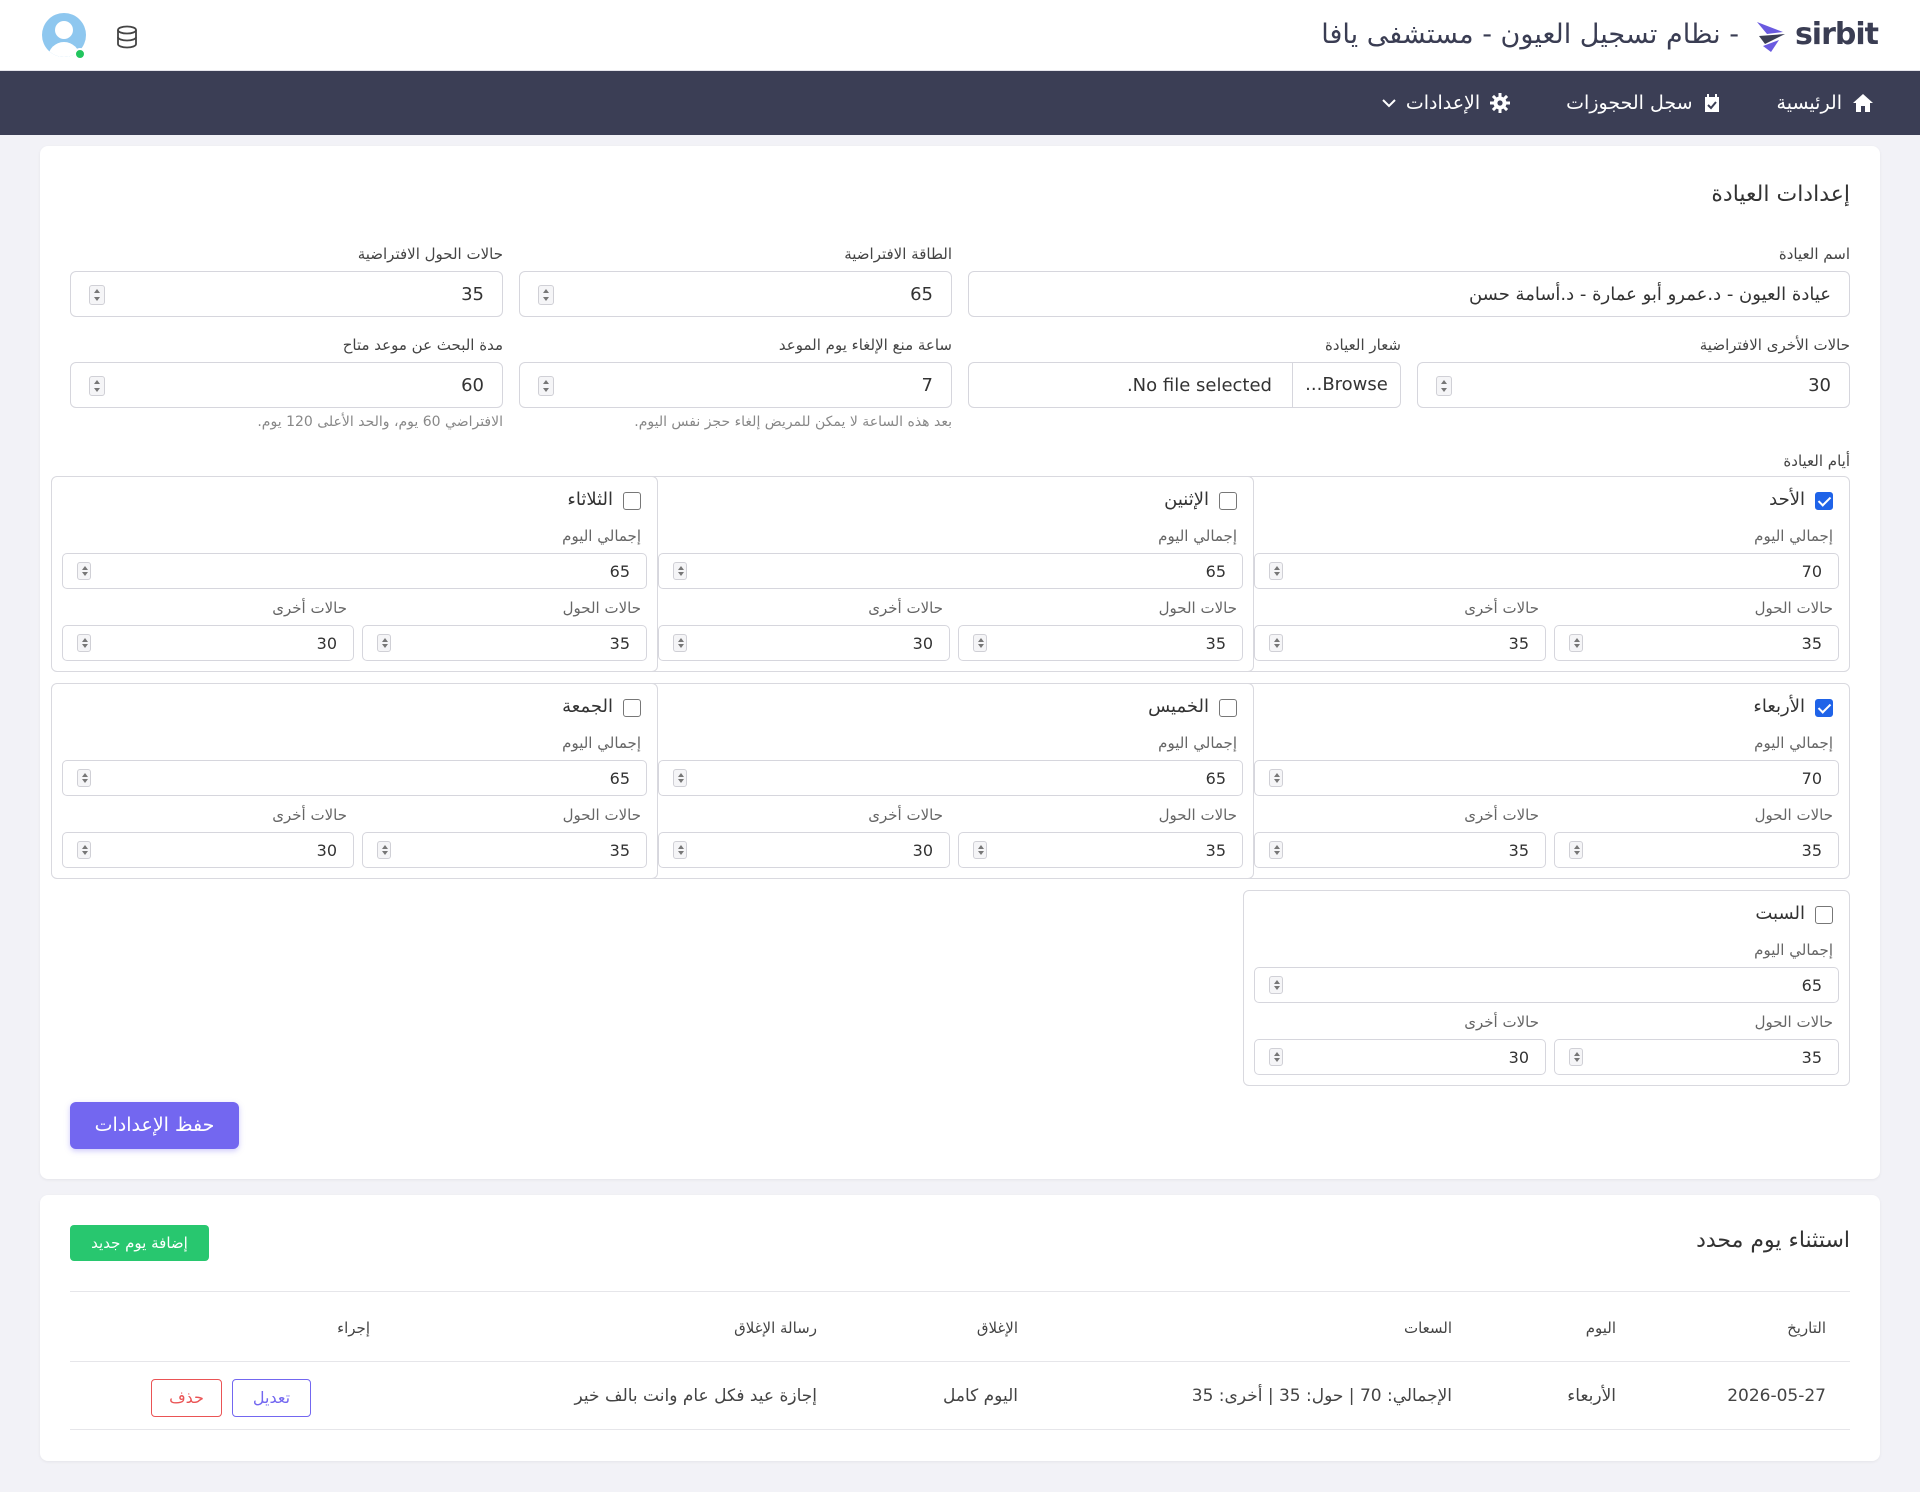 This screenshot has height=1492, width=1920. What do you see at coordinates (1819, 385) in the screenshot?
I see `other-value: 30` at bounding box center [1819, 385].